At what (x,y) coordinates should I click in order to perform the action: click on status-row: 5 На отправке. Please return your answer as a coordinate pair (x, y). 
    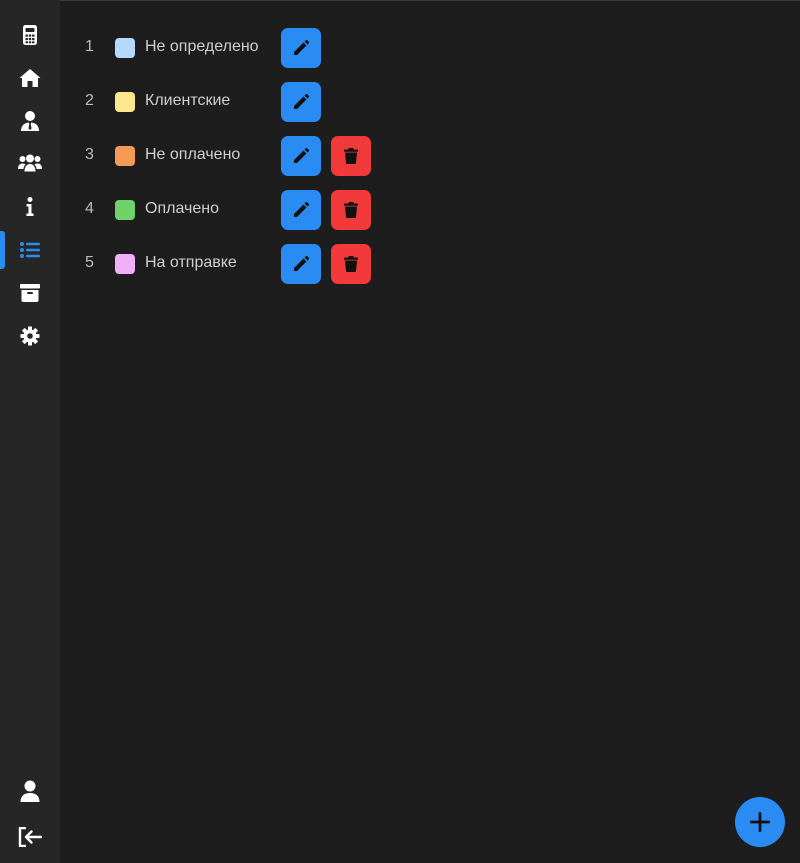
    Looking at the image, I should click on (260, 263).